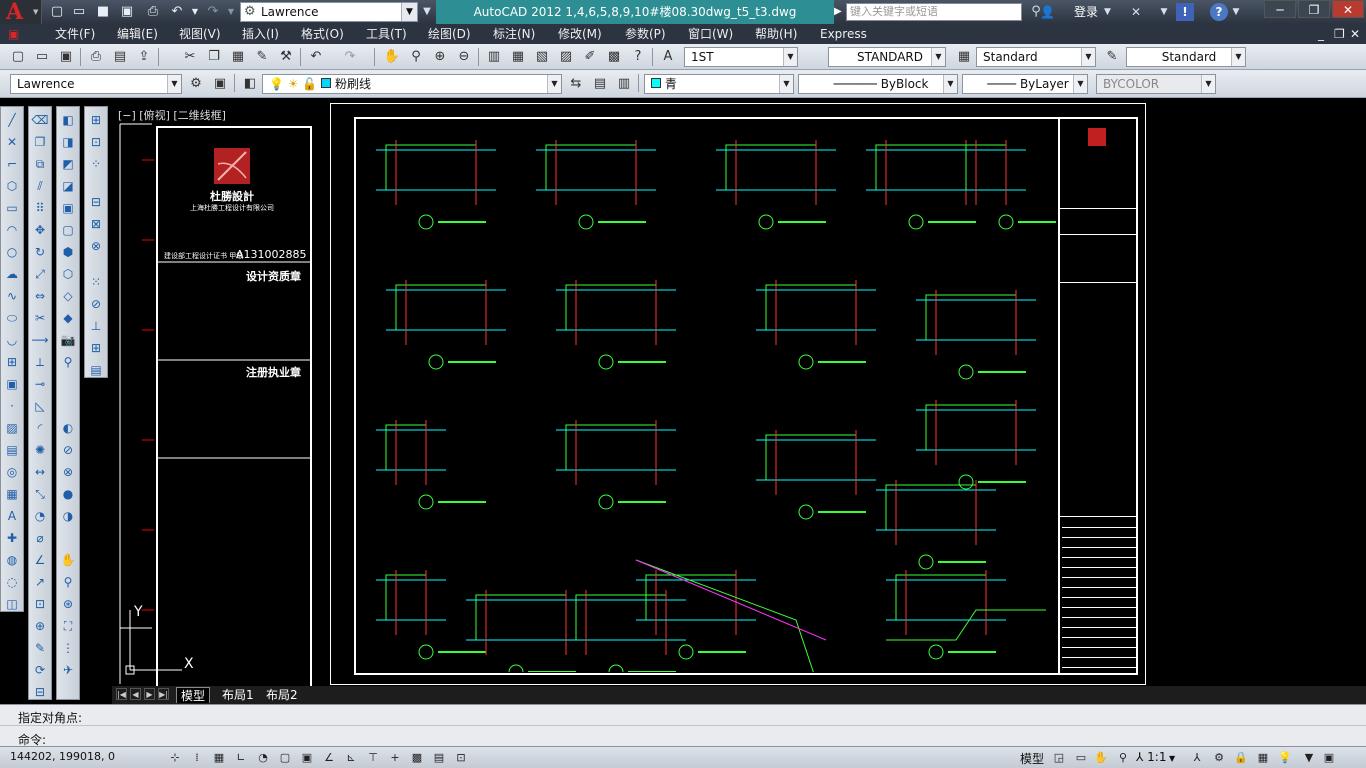  I want to click on zoom-window-icon: ⚲, so click(68, 582).